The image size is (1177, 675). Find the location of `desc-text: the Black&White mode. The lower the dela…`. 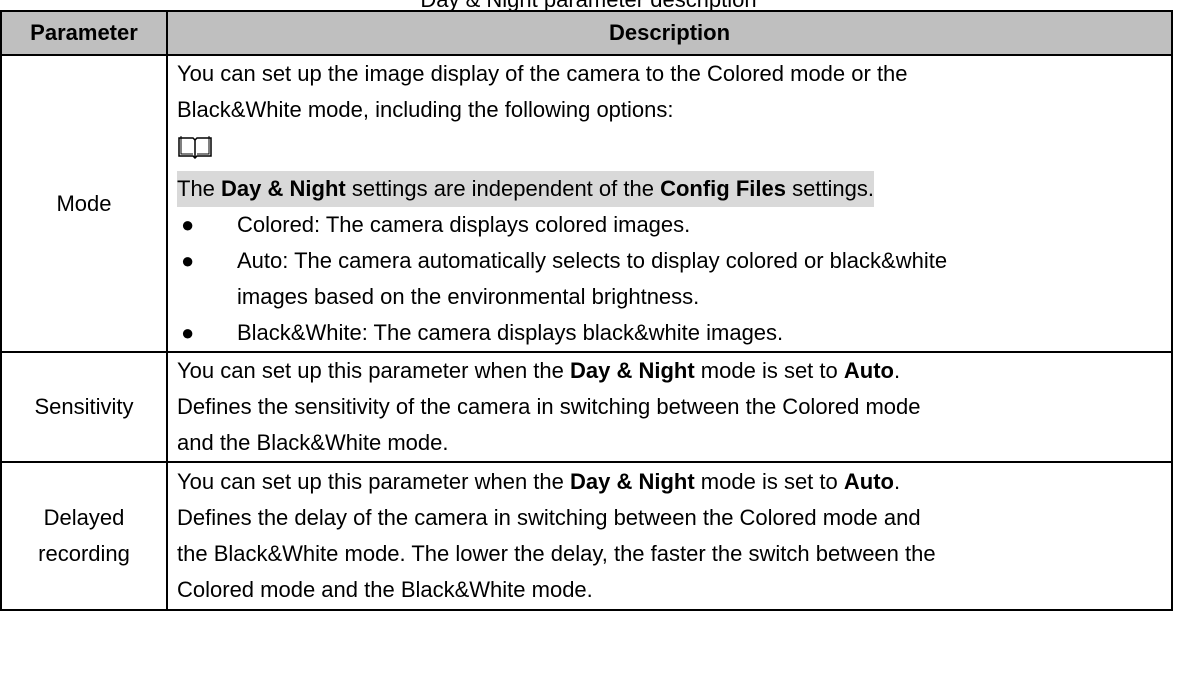

desc-text: the Black&White mode. The lower the dela… is located at coordinates (556, 553).